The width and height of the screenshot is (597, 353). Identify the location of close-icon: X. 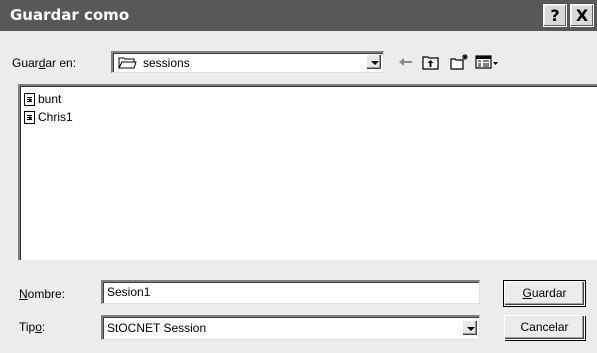
(582, 15).